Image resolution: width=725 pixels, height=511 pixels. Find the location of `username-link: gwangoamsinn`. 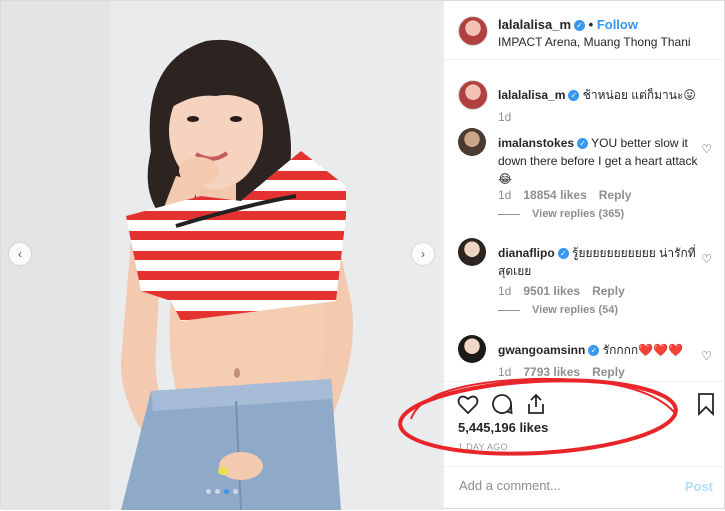

username-link: gwangoamsinn is located at coordinates (541, 350).